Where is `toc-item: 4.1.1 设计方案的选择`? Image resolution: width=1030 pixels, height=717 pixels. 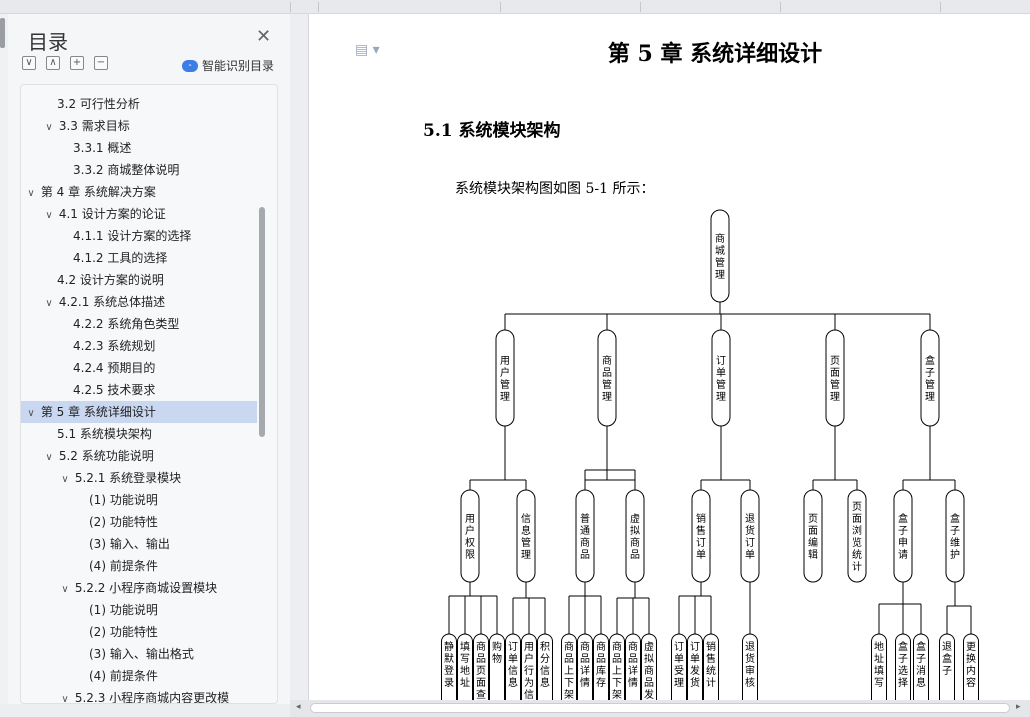 toc-item: 4.1.1 设计方案的选择 is located at coordinates (139, 236).